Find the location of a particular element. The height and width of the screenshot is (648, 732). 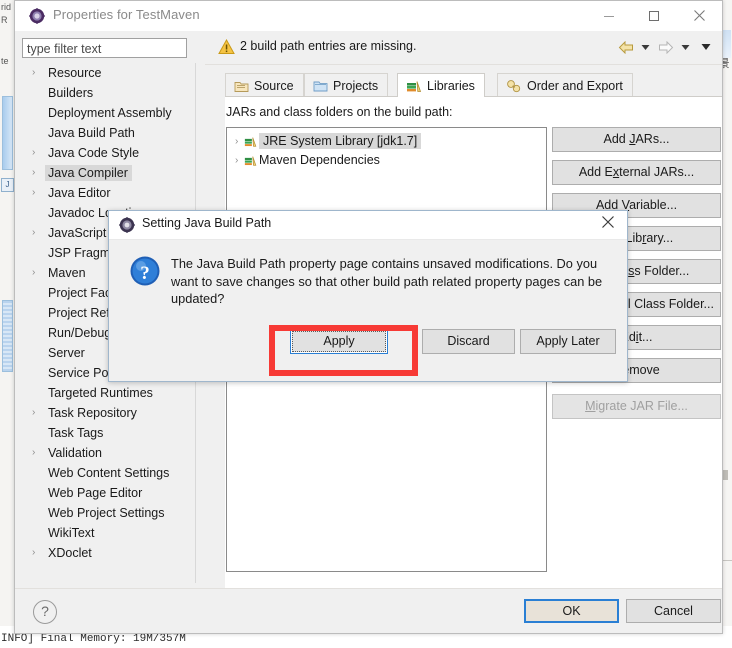

build-path-tabs: Source Projects Libraries Order and Export is located at coordinates (473, 85).